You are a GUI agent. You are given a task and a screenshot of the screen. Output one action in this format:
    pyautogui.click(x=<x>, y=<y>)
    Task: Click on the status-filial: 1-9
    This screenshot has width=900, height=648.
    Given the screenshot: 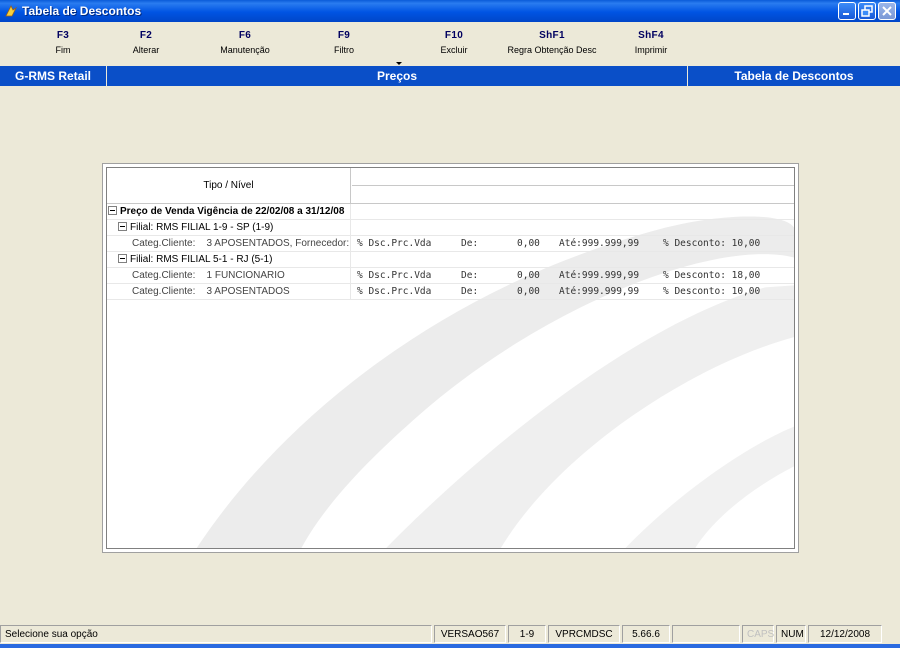 What is the action you would take?
    pyautogui.click(x=527, y=634)
    